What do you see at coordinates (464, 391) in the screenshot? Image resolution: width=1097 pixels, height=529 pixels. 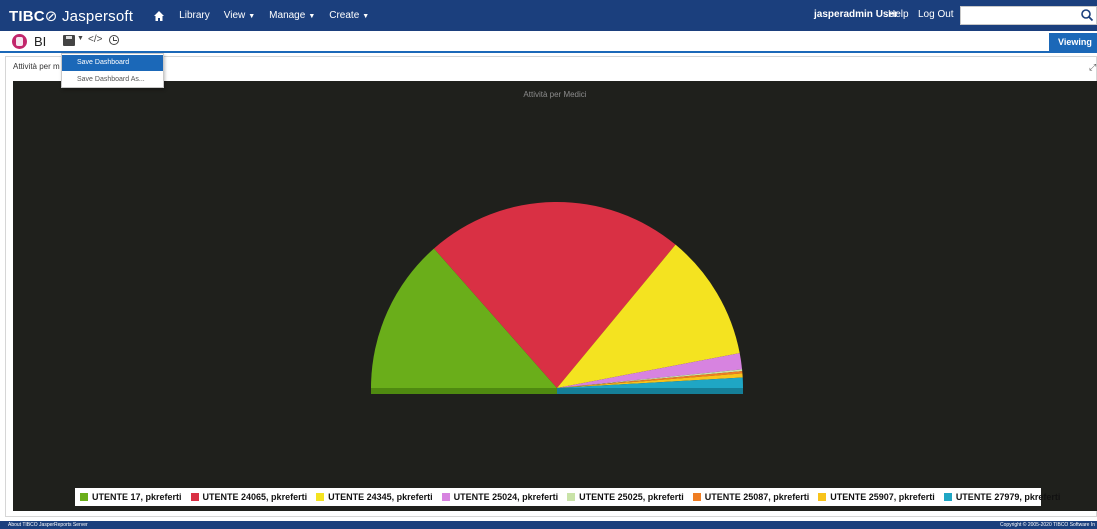 I see `pie-base-left` at bounding box center [464, 391].